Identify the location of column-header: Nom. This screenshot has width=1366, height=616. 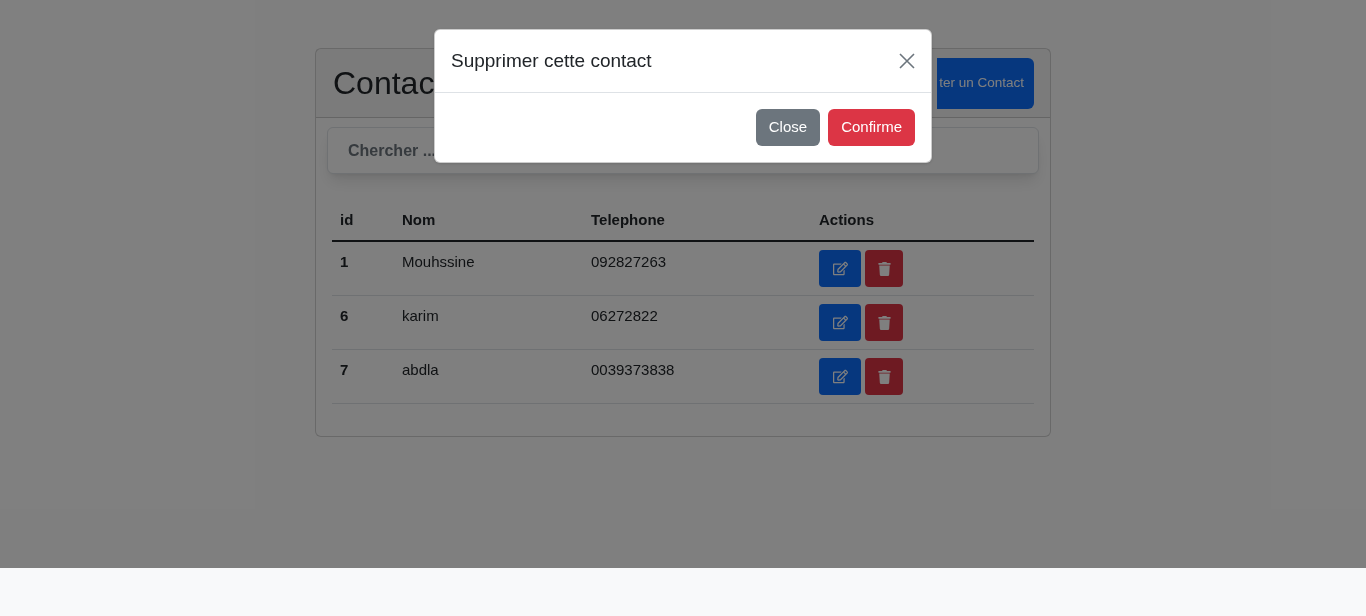
(488, 220).